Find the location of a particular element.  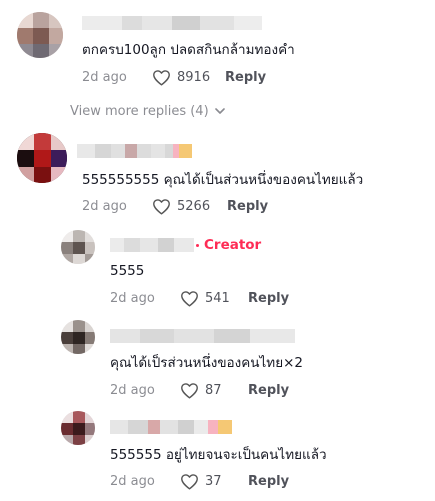

like-count: 5266 is located at coordinates (194, 206).